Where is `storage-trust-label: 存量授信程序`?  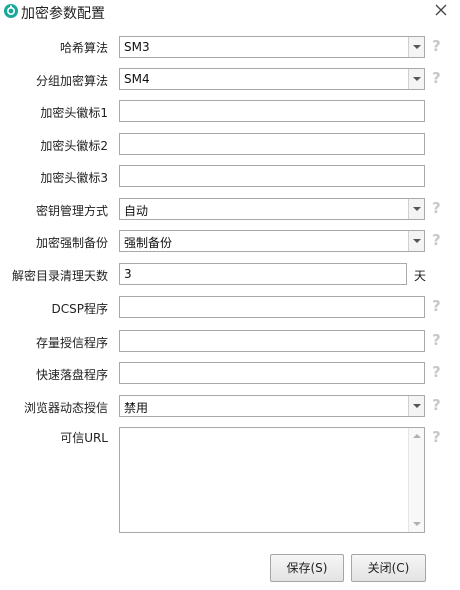 storage-trust-label: 存量授信程序 is located at coordinates (71, 343).